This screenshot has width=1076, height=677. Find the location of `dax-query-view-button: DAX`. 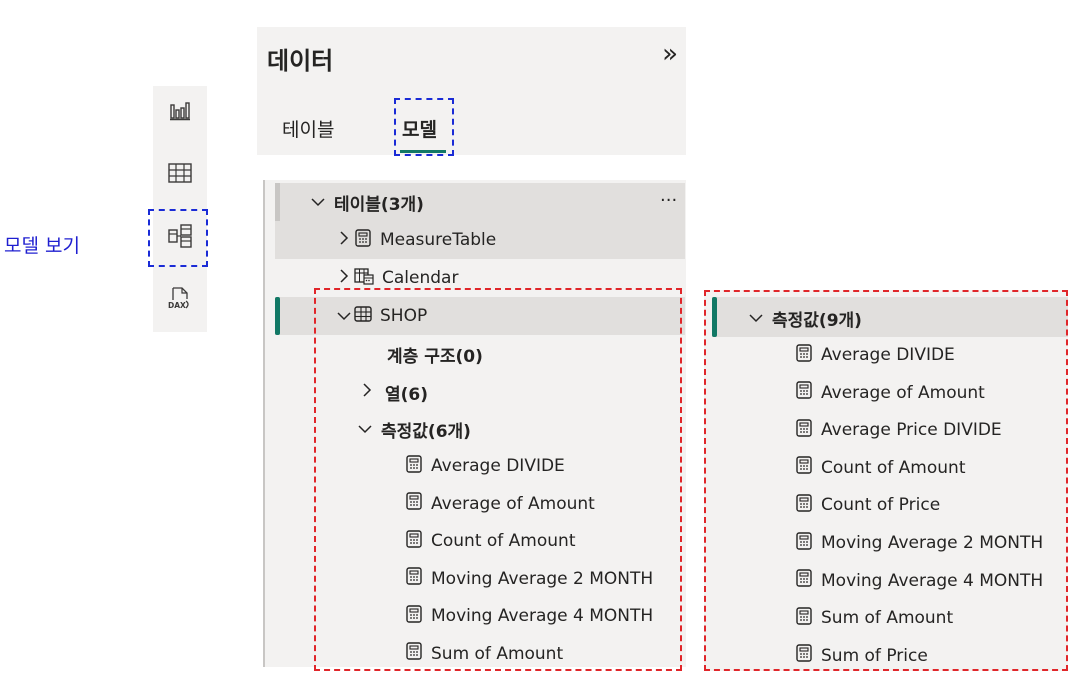

dax-query-view-button: DAX is located at coordinates (180, 299).